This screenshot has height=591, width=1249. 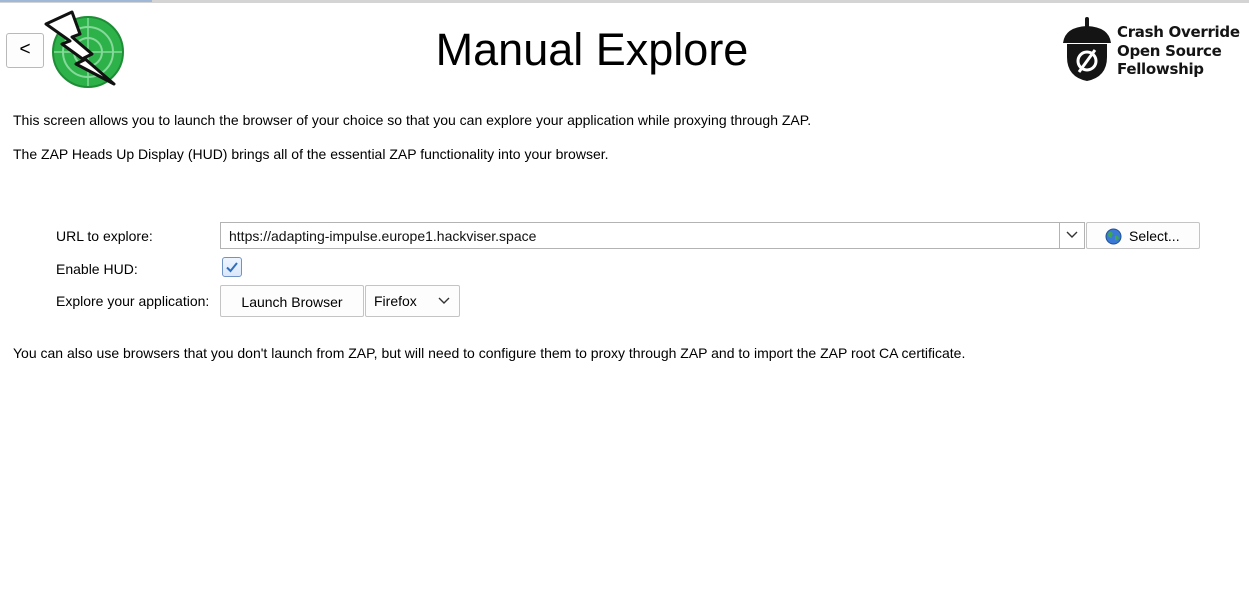 What do you see at coordinates (1087, 49) in the screenshot?
I see `acorn-logo-icon` at bounding box center [1087, 49].